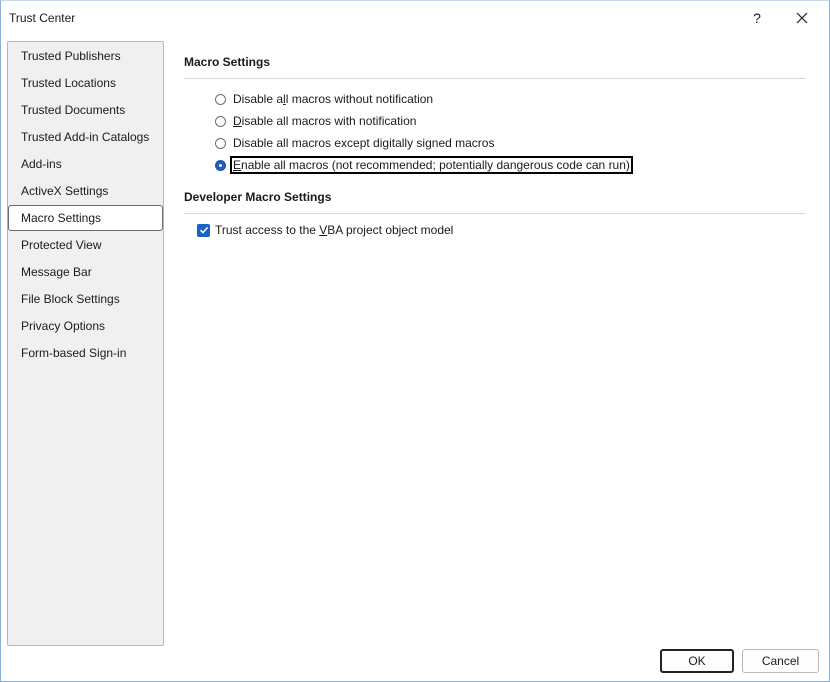 This screenshot has width=830, height=682. I want to click on close-icon, so click(802, 18).